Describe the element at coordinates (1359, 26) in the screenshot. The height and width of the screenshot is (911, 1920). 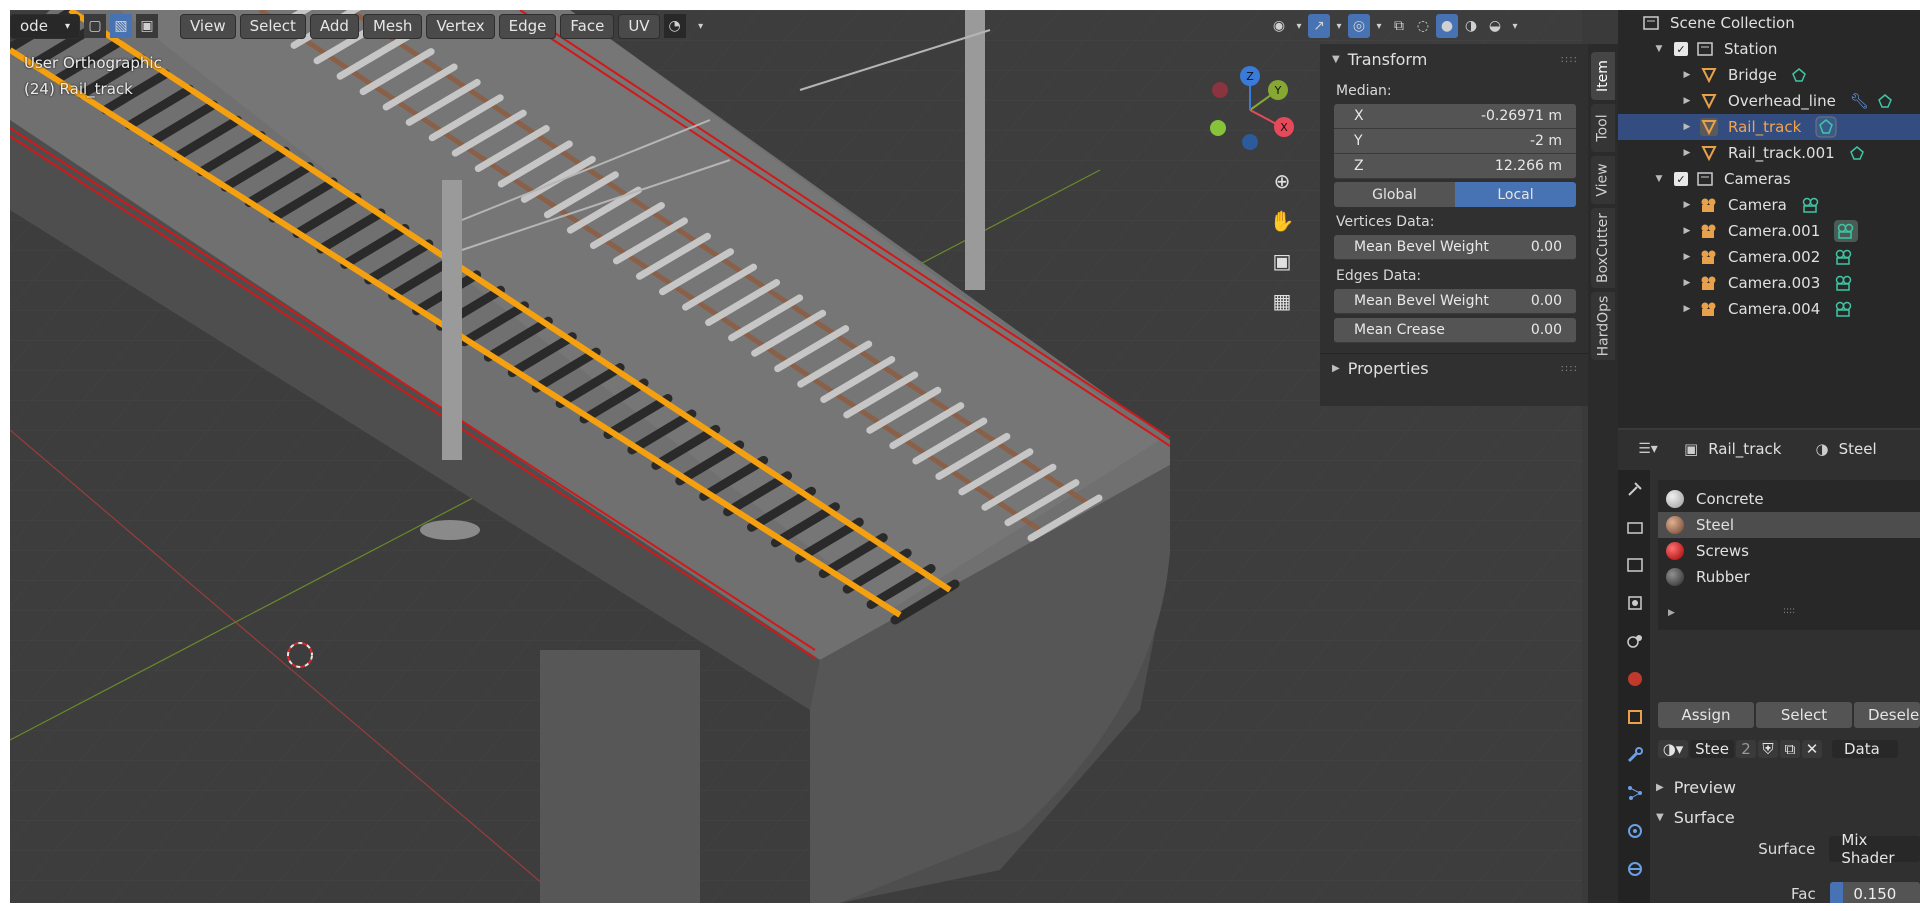
I see `overlays-icon: ◎` at that location.